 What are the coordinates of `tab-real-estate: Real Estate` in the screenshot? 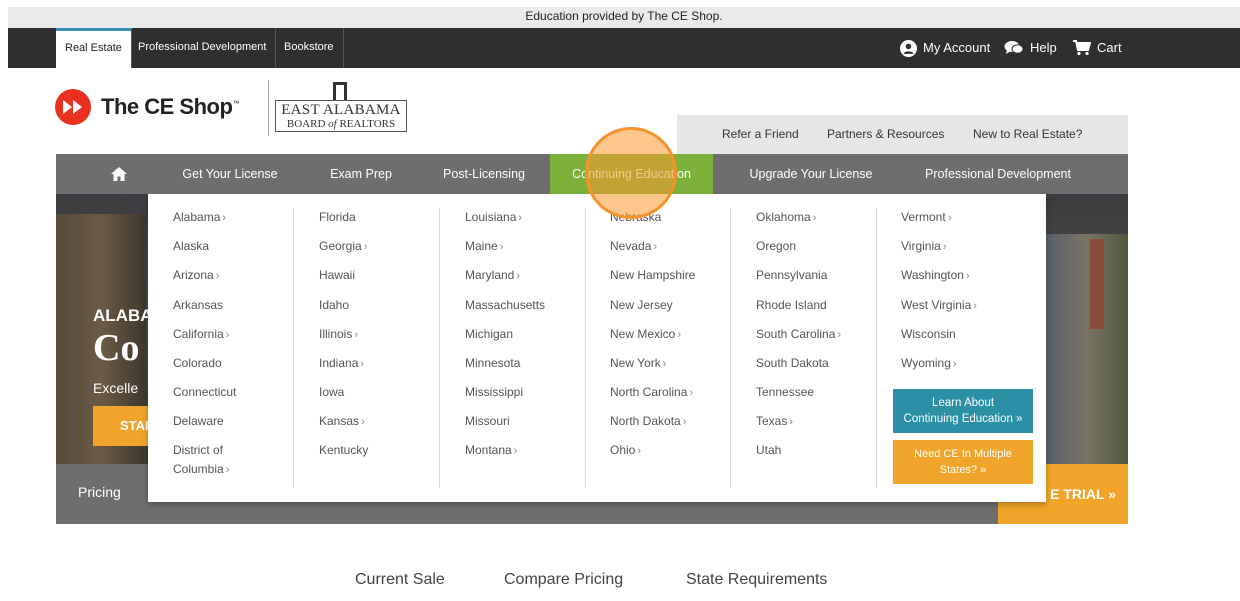 It's located at (94, 48).